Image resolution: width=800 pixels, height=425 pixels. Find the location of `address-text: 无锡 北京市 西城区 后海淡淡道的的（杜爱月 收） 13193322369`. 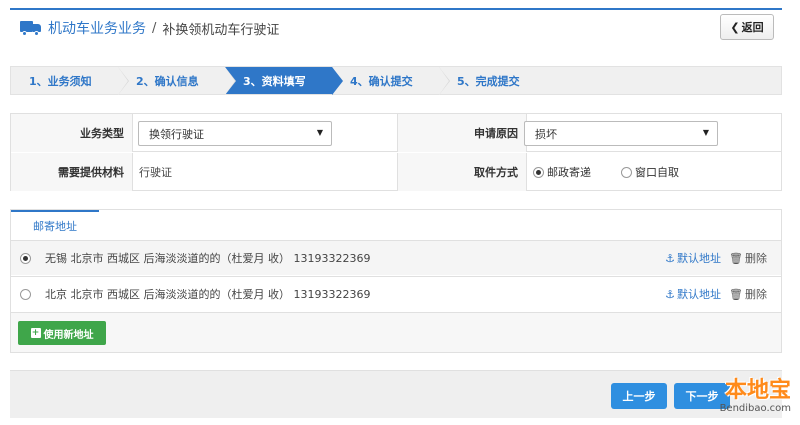

address-text: 无锡 北京市 西城区 后海淡淡道的的（杜爱月 收） 13193322369 is located at coordinates (208, 258).